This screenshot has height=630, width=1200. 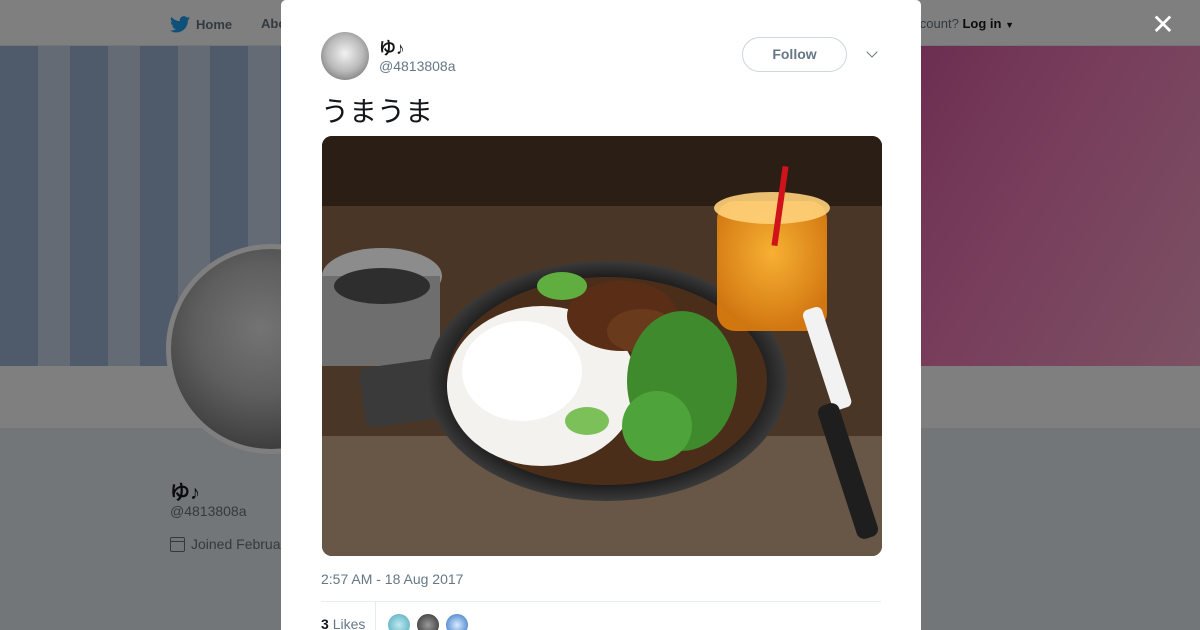 What do you see at coordinates (325, 623) in the screenshot?
I see `likes-number: 3` at bounding box center [325, 623].